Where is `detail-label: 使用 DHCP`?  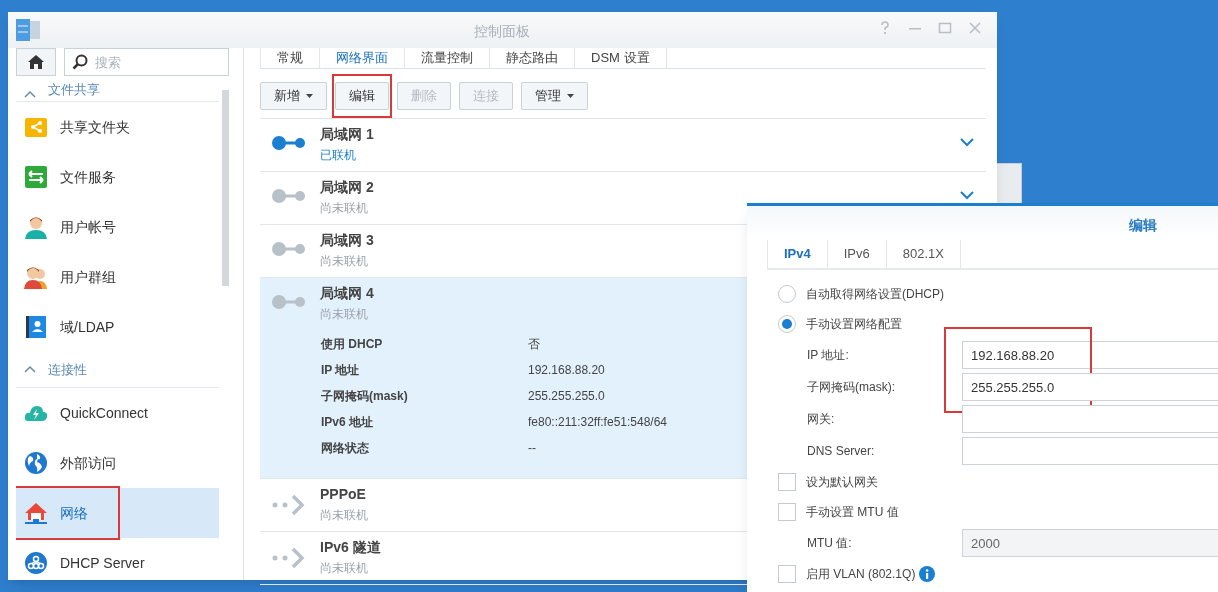 detail-label: 使用 DHCP is located at coordinates (352, 344).